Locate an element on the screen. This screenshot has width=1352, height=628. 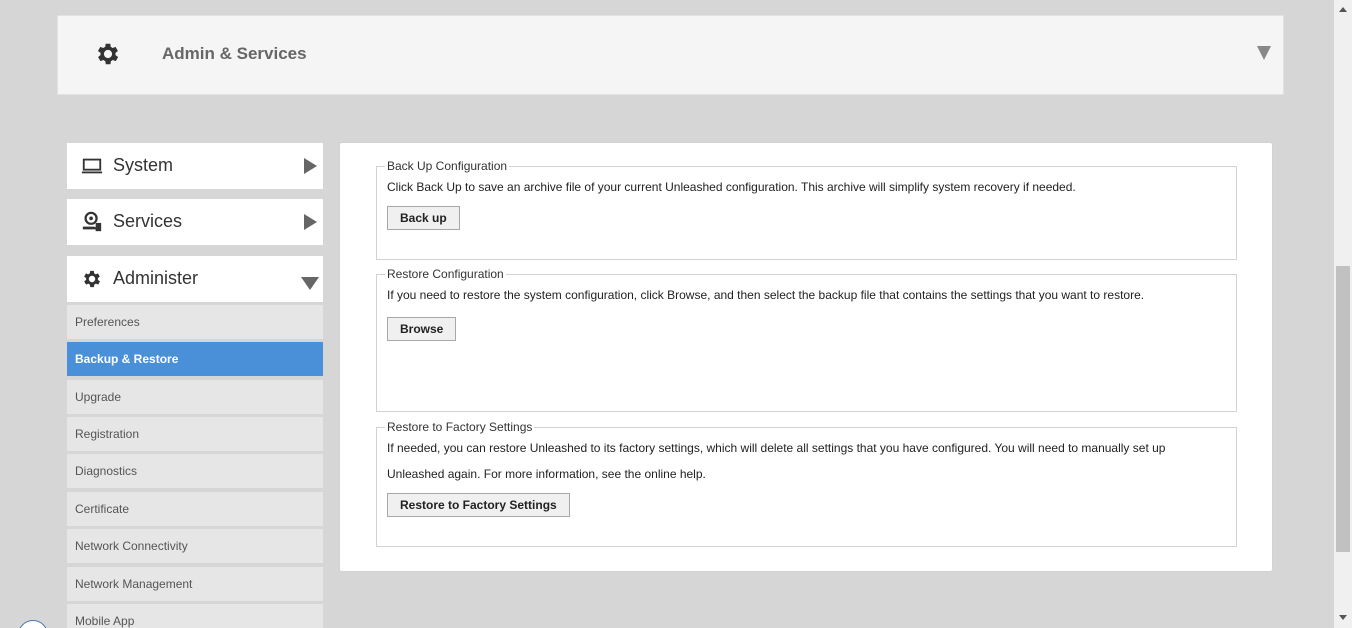
sidebar-section-services: Services is located at coordinates (195, 222).